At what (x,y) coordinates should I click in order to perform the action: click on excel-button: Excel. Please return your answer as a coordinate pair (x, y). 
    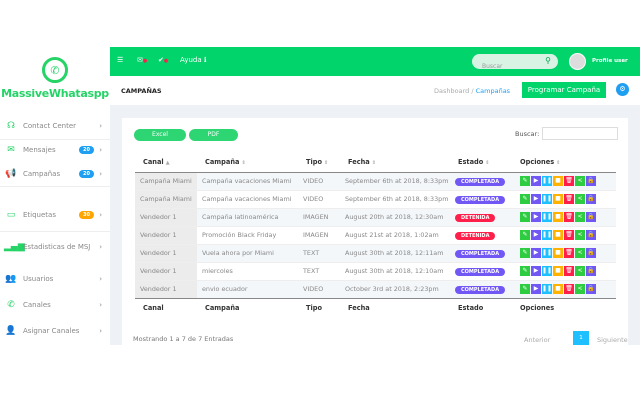
    Looking at the image, I should click on (160, 135).